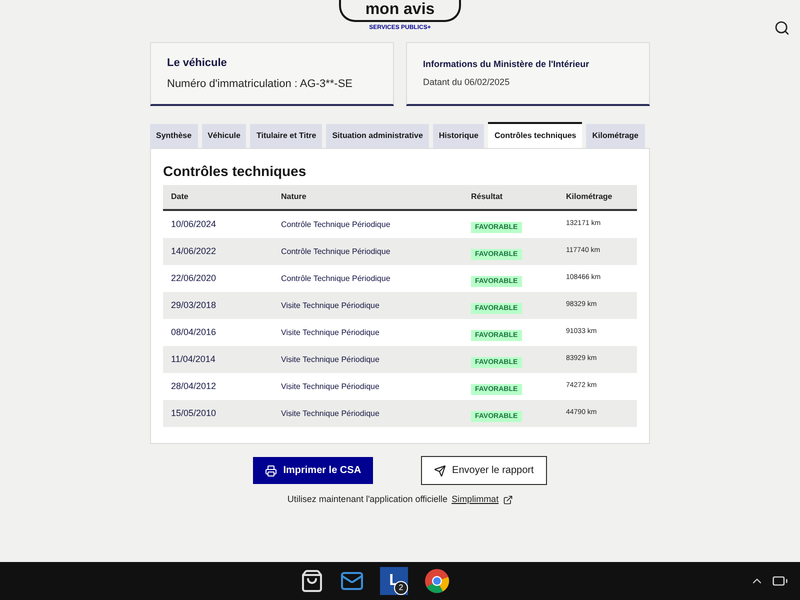 The image size is (800, 600). What do you see at coordinates (487, 197) in the screenshot?
I see `column-header: Résultat` at bounding box center [487, 197].